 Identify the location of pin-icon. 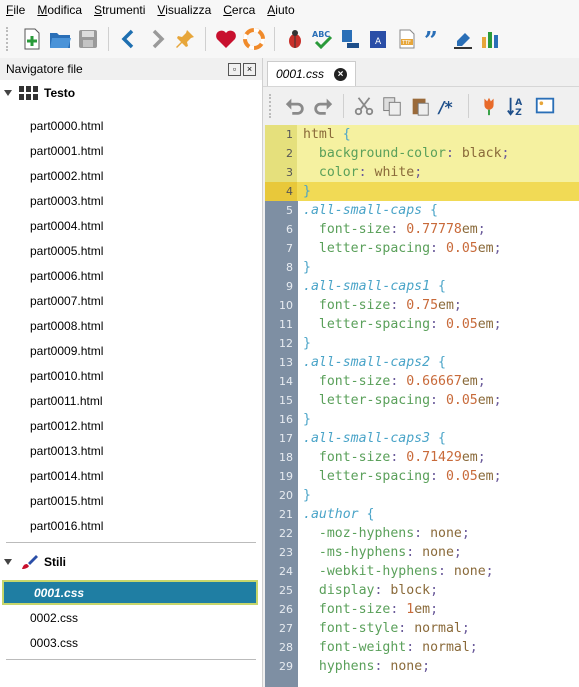
(185, 39).